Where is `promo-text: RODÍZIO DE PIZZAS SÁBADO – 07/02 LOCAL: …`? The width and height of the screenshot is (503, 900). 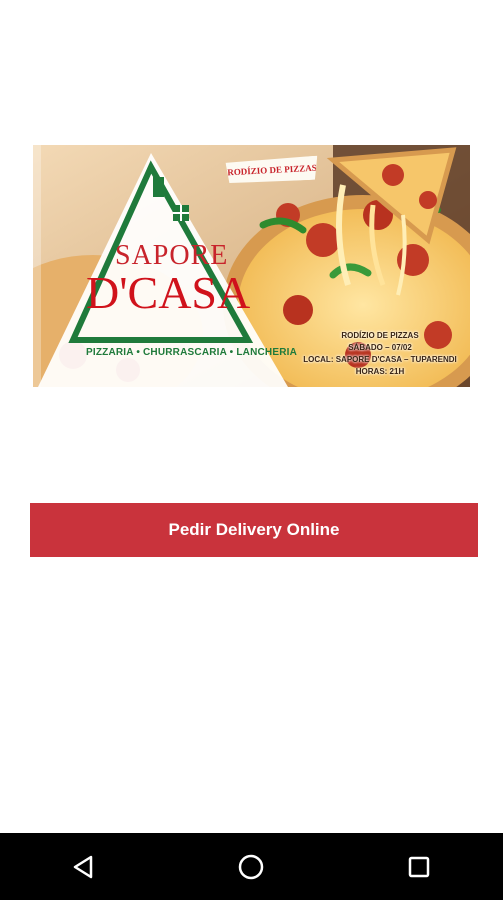
promo-text: RODÍZIO DE PIZZAS SÁBADO – 07/02 LOCAL: … is located at coordinates (380, 354).